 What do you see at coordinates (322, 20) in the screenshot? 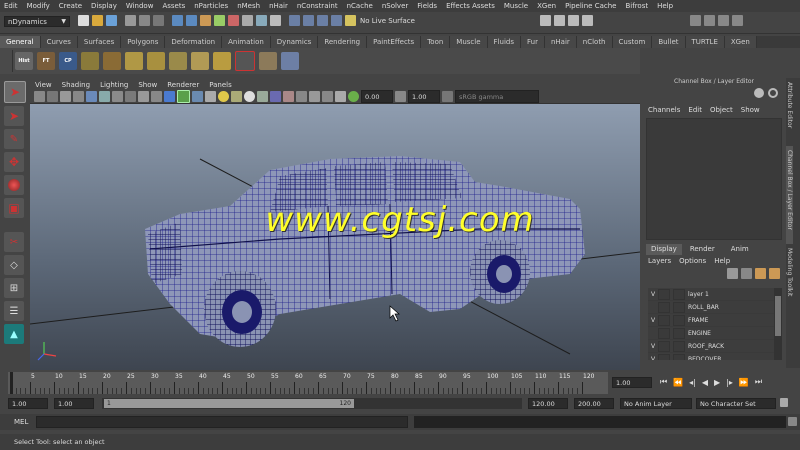
I see `snap-point-icon` at bounding box center [322, 20].